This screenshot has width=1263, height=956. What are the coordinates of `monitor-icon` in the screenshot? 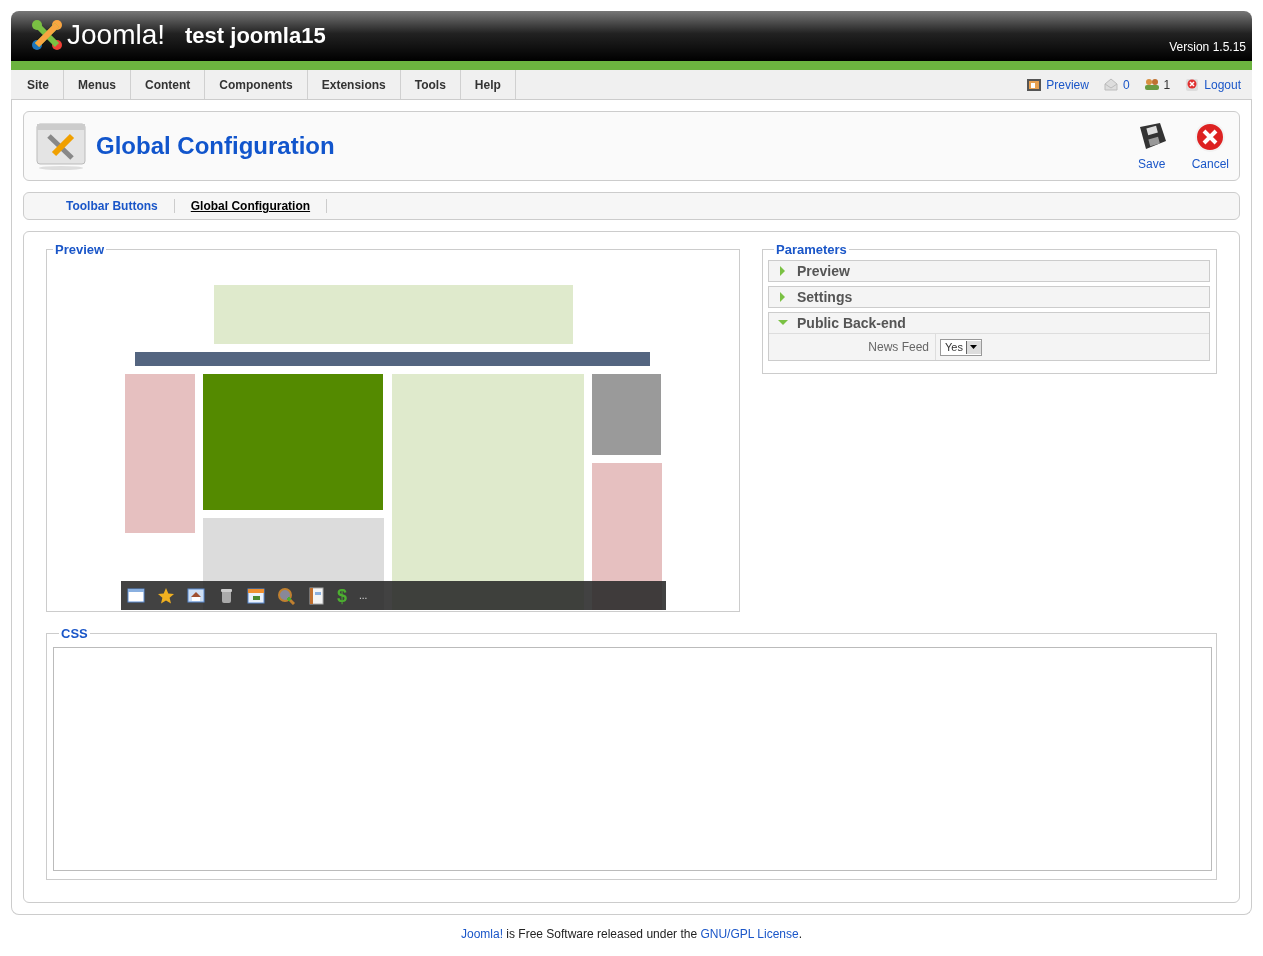 It's located at (1034, 84).